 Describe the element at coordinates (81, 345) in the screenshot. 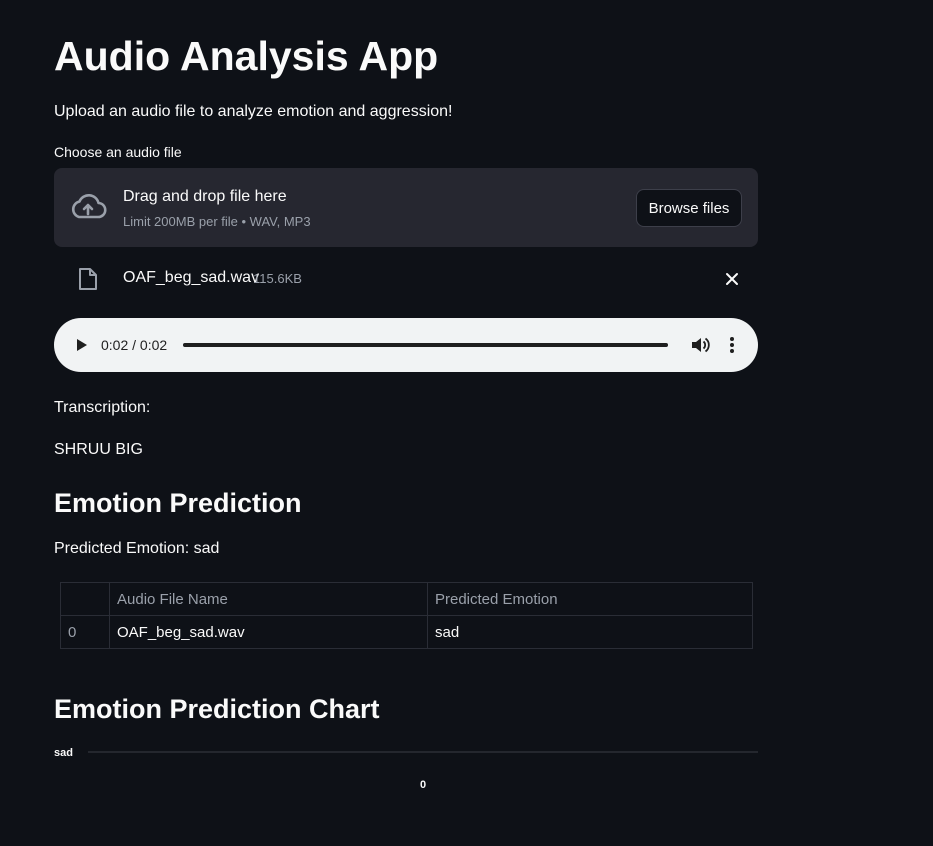

I see `play-icon` at that location.